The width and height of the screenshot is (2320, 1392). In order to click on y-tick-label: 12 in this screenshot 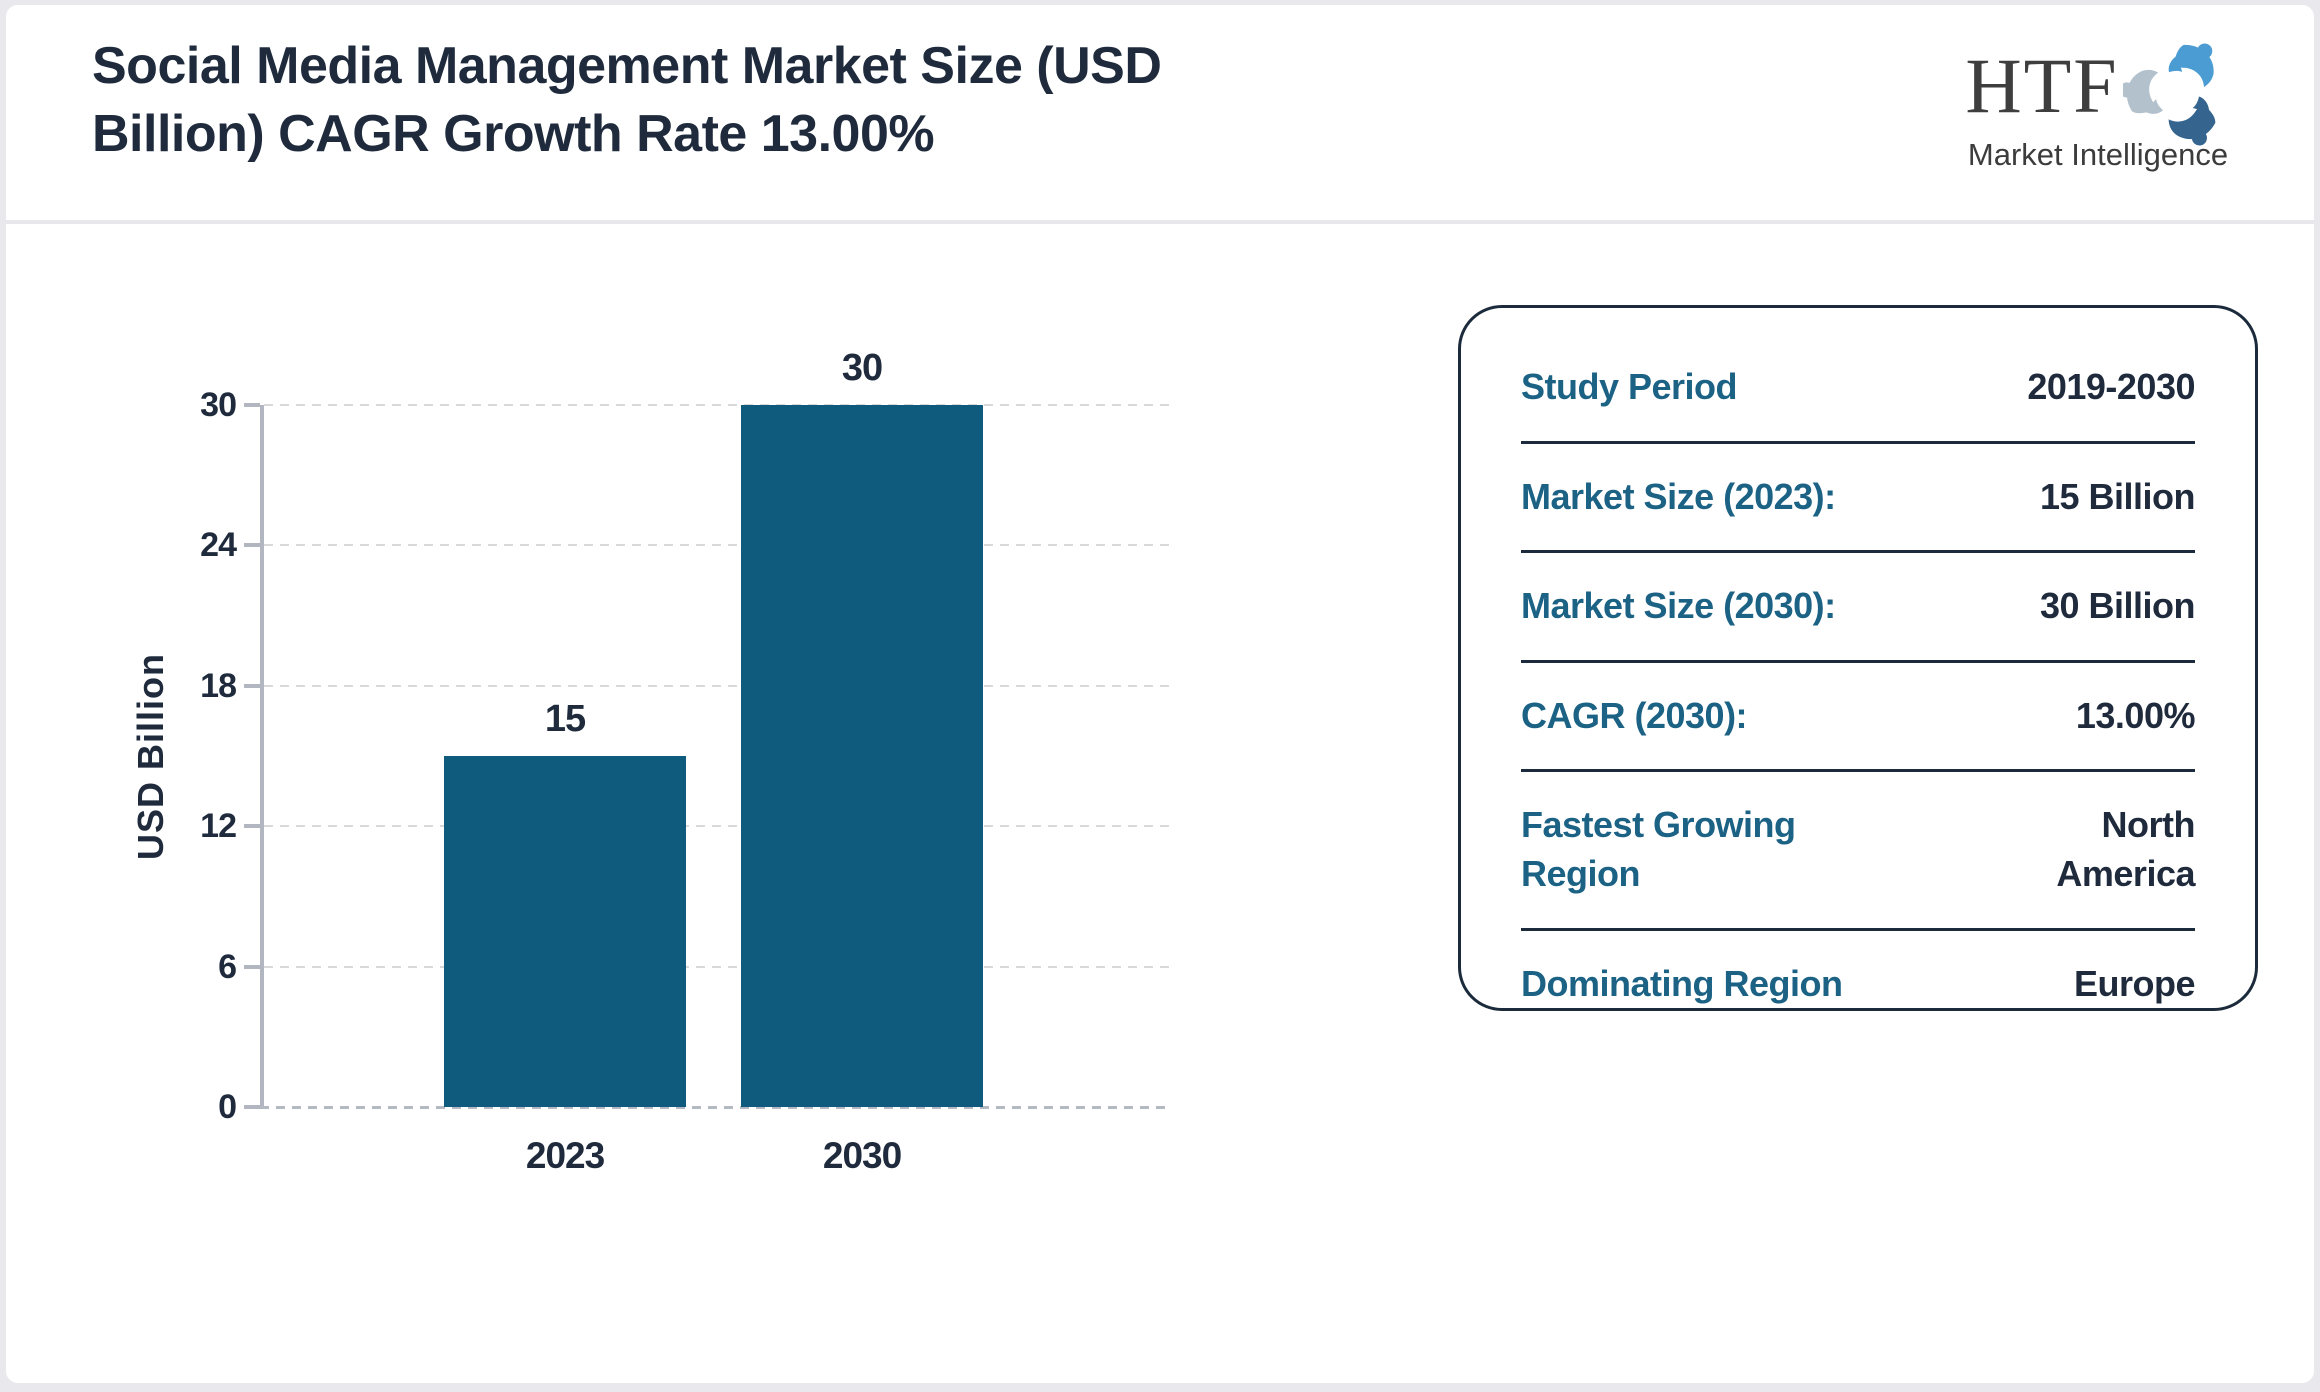, I will do `click(218, 826)`.